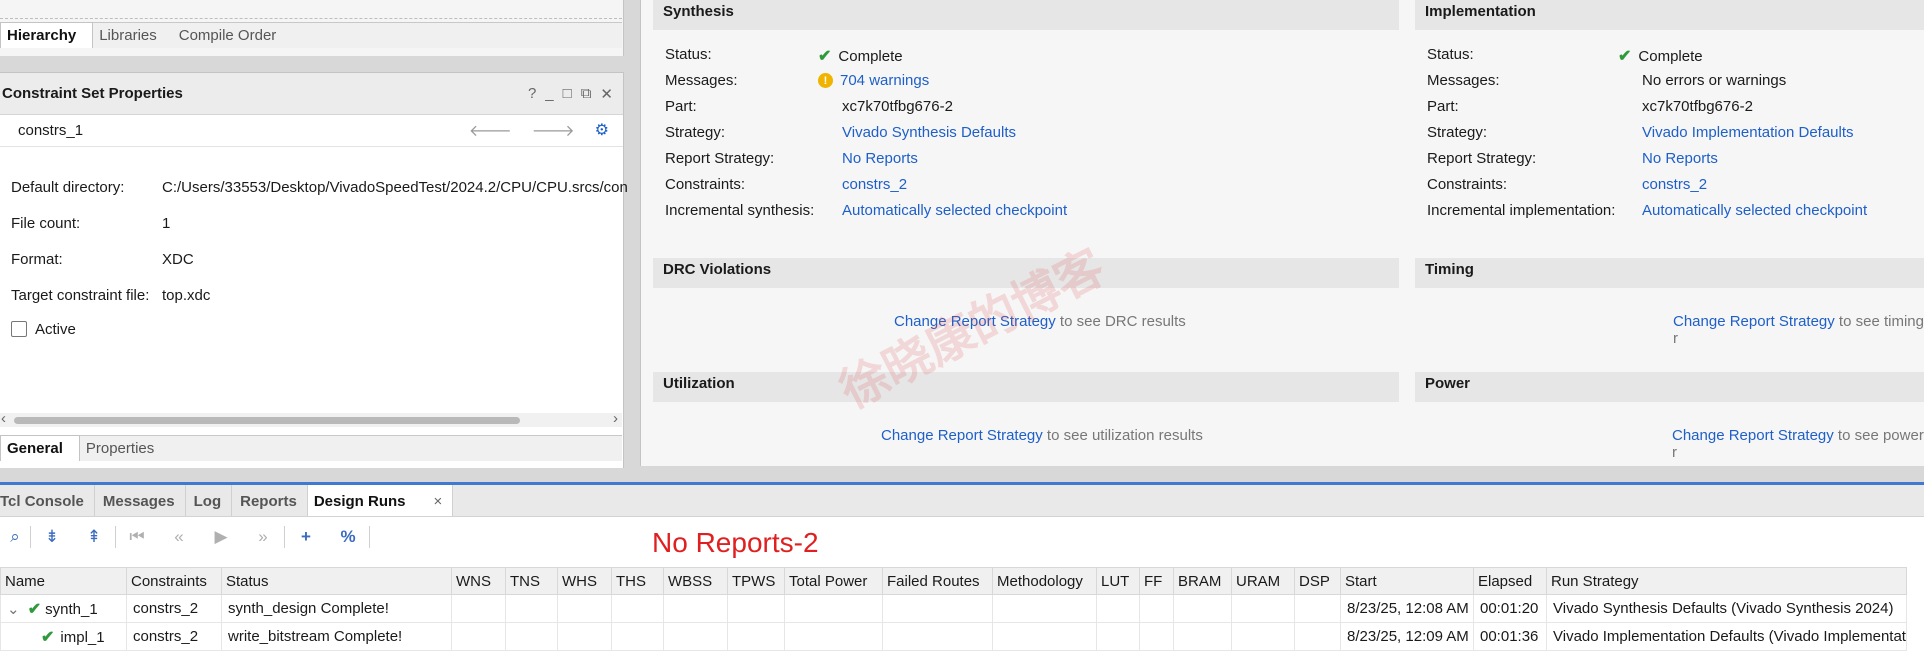  What do you see at coordinates (954, 210) in the screenshot?
I see `synth-incremental-link: Automatically selected checkpoint` at bounding box center [954, 210].